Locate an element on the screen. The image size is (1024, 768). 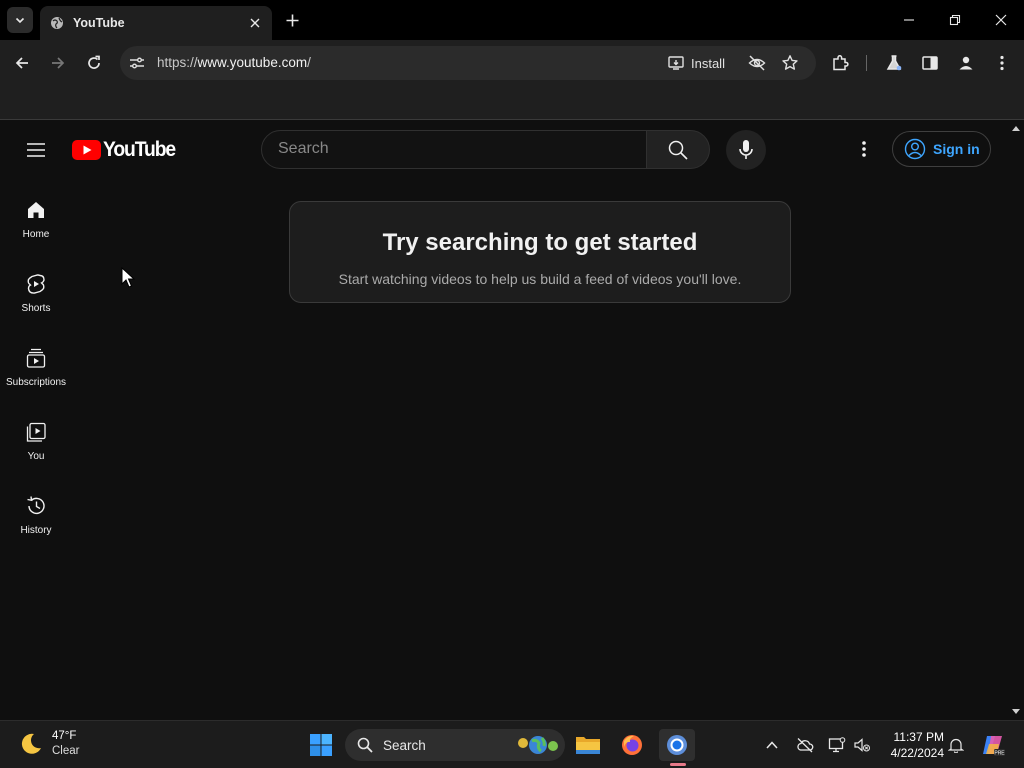
search-placeholder: Search is located at coordinates (303, 148).